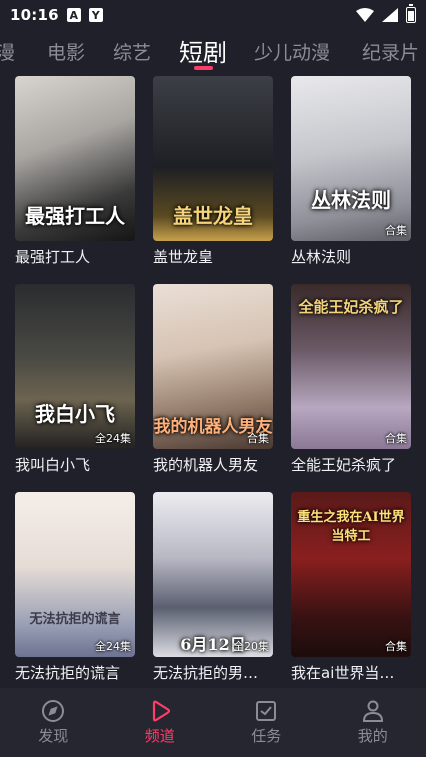  I want to click on poster-title-art: 无法抗拒的谎言, so click(75, 619).